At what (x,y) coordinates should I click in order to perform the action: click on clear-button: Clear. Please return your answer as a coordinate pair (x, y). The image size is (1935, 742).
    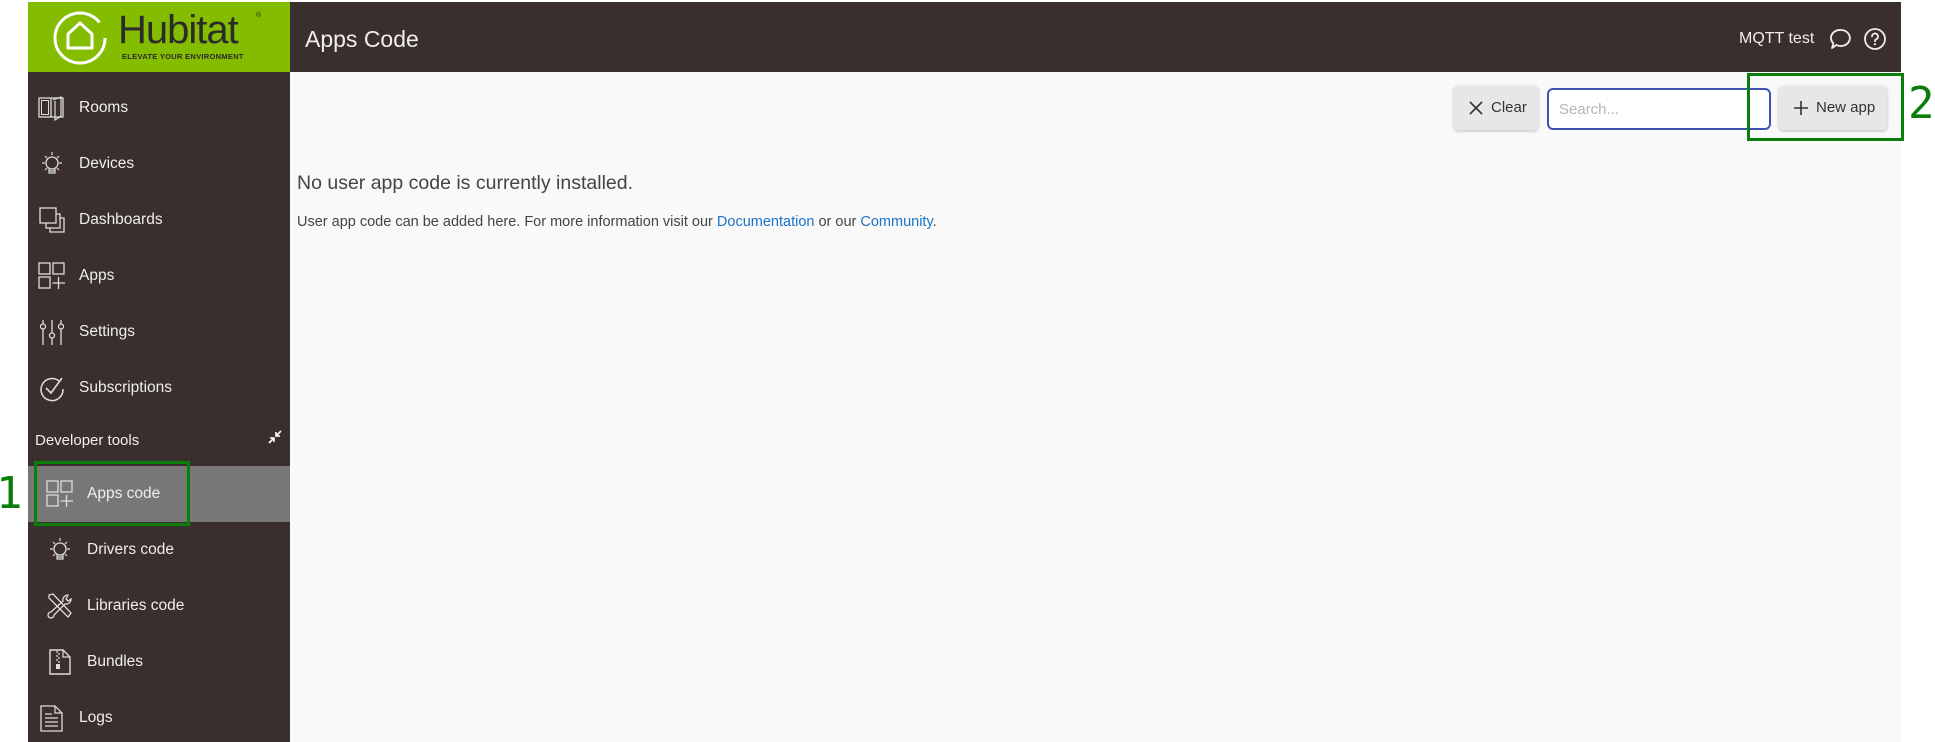
    Looking at the image, I should click on (1496, 108).